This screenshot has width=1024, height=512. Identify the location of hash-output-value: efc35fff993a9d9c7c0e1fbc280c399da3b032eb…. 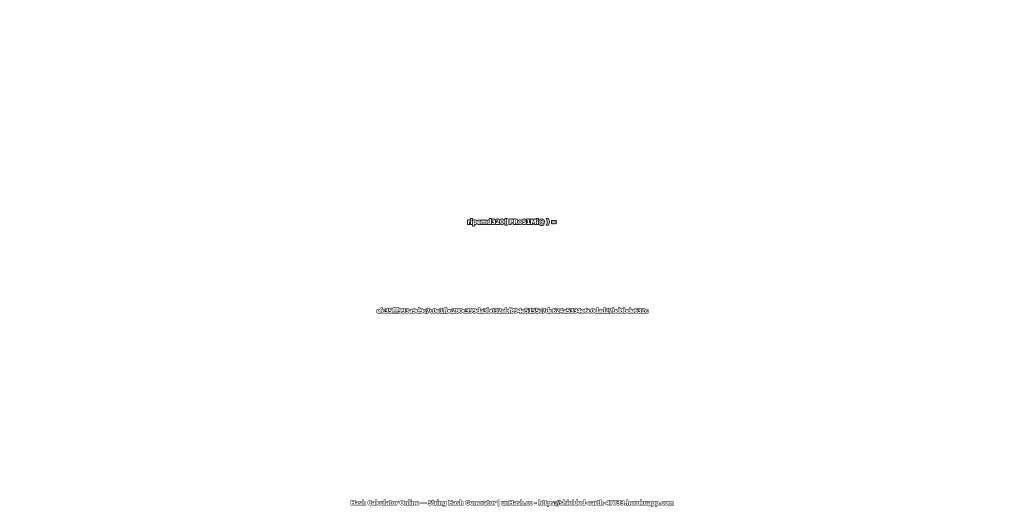
(512, 311).